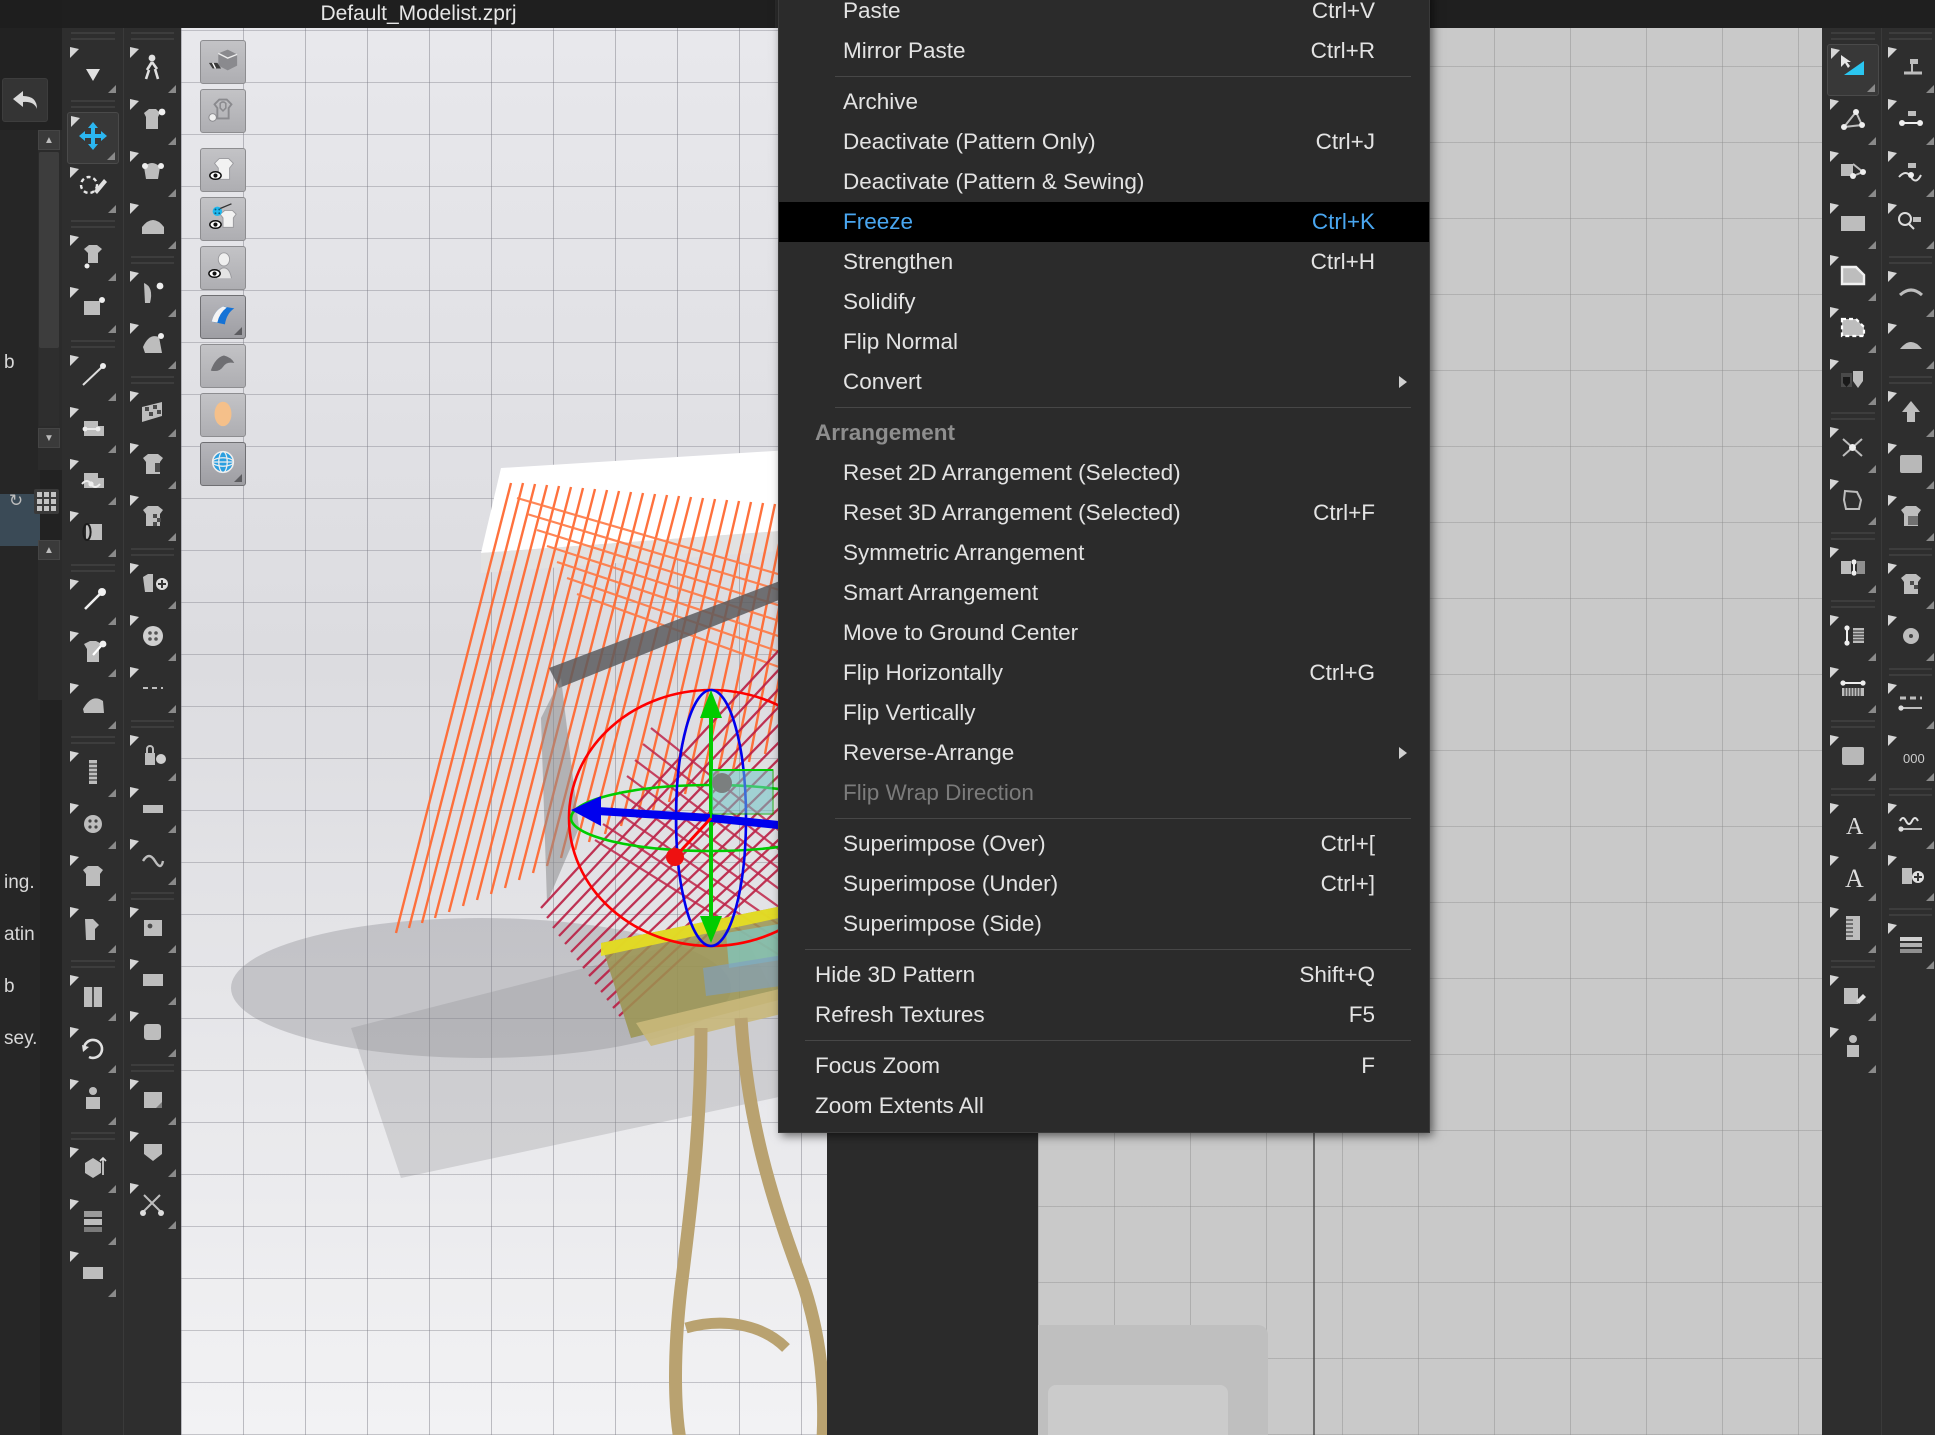 This screenshot has width=1935, height=1435. I want to click on fabric-surface-button, so click(223, 317).